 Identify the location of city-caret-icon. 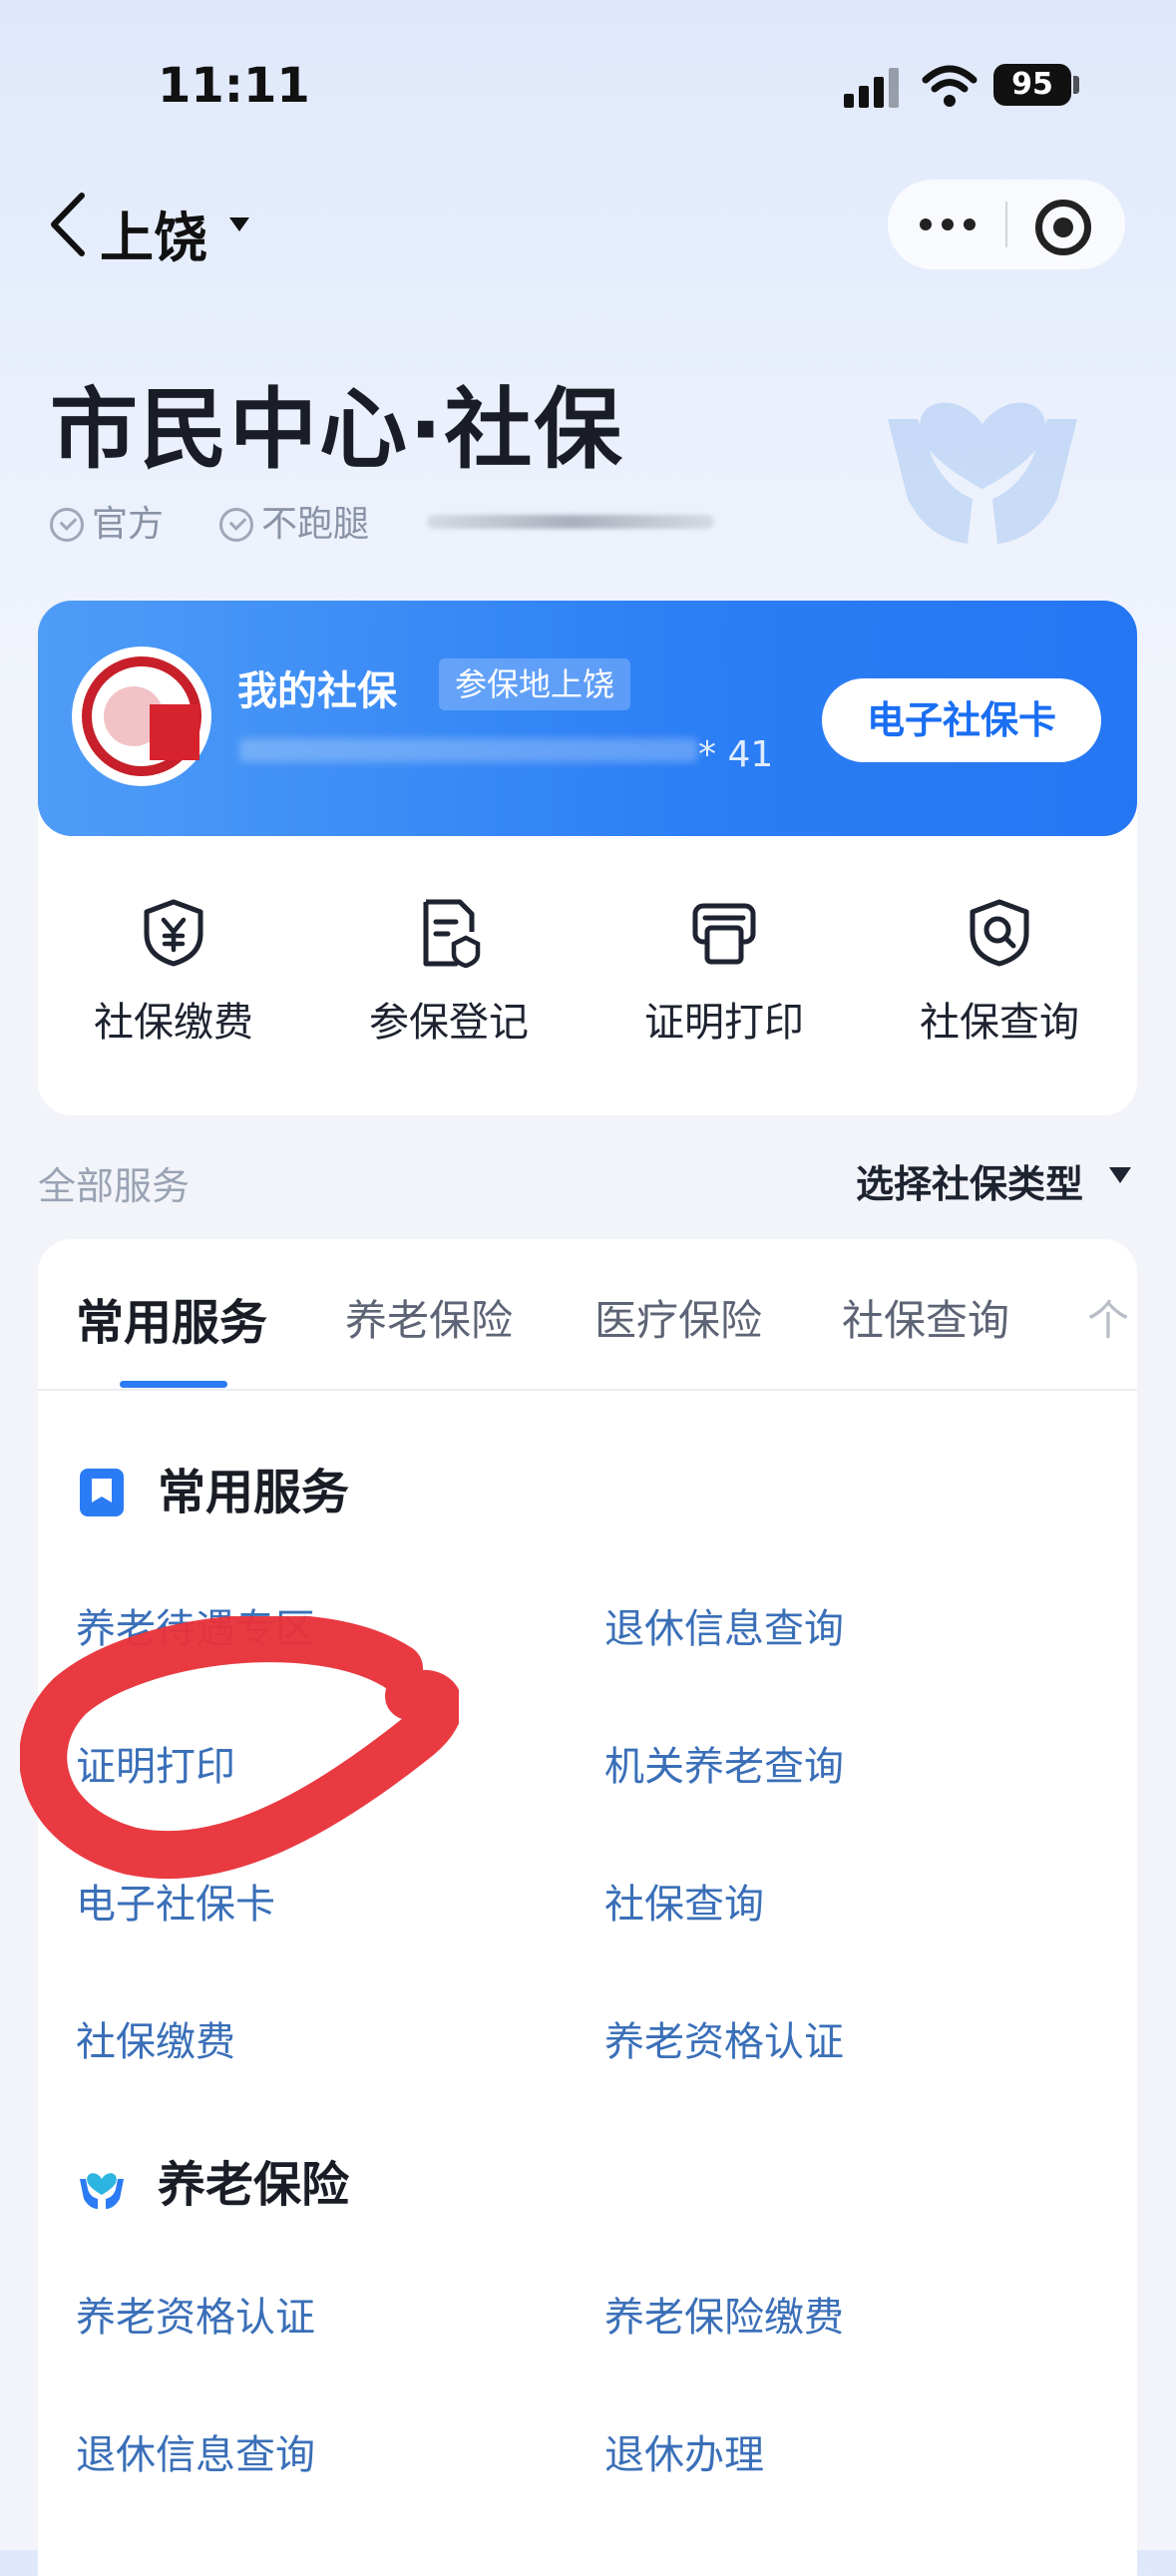
(239, 224).